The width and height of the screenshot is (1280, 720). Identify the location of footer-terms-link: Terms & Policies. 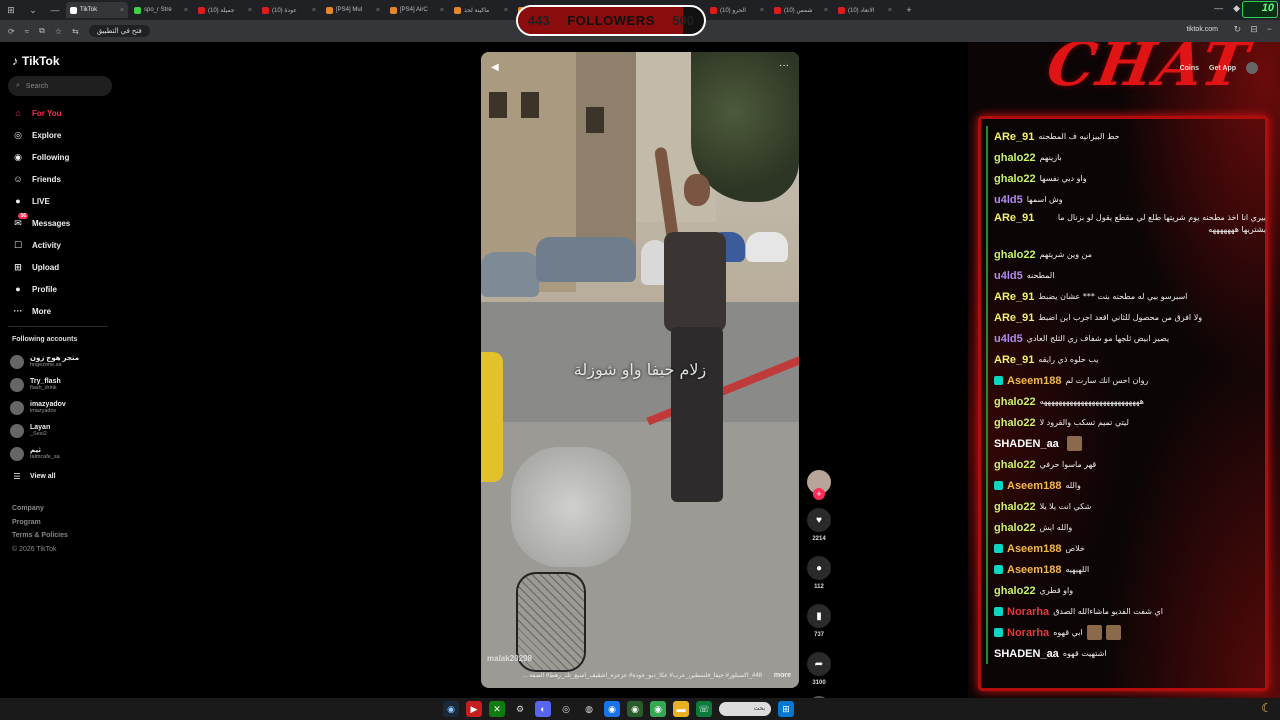
(40, 536).